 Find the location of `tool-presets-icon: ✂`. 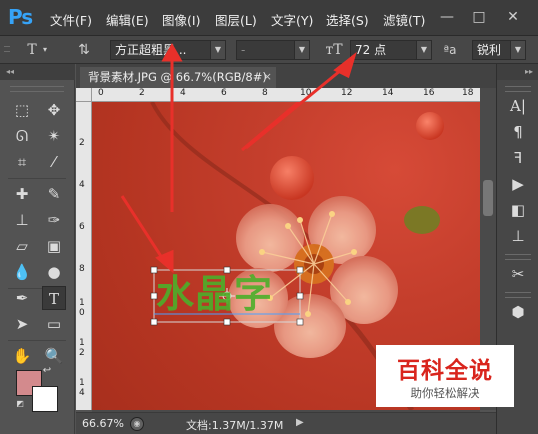

tool-presets-icon: ✂ is located at coordinates (518, 274).